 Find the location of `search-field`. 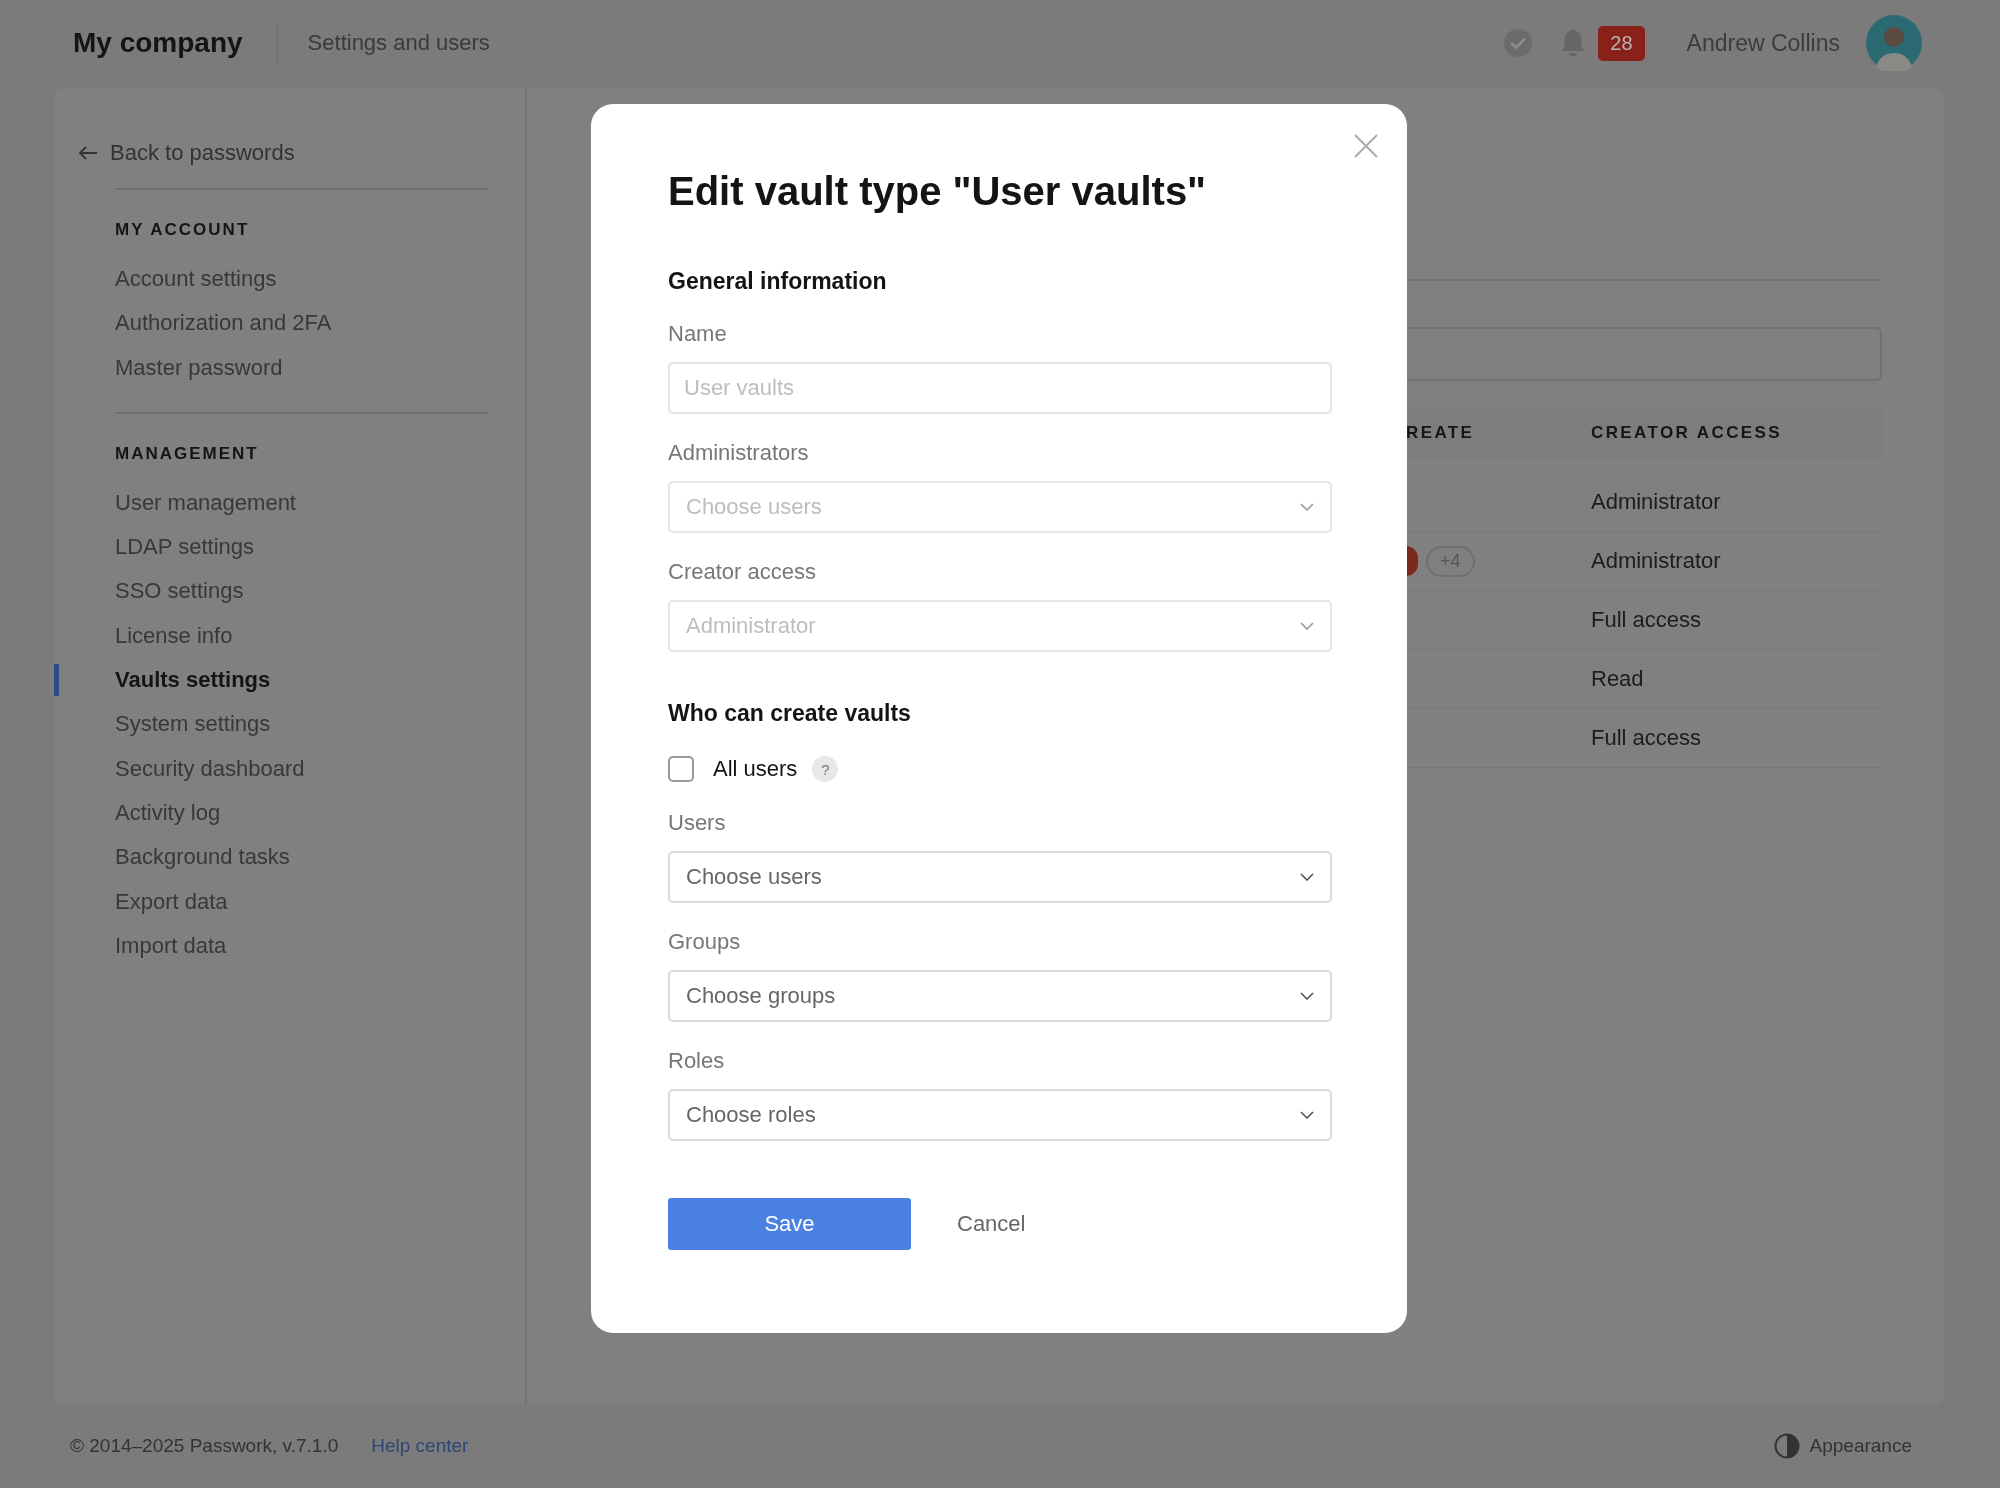

search-field is located at coordinates (1644, 354).